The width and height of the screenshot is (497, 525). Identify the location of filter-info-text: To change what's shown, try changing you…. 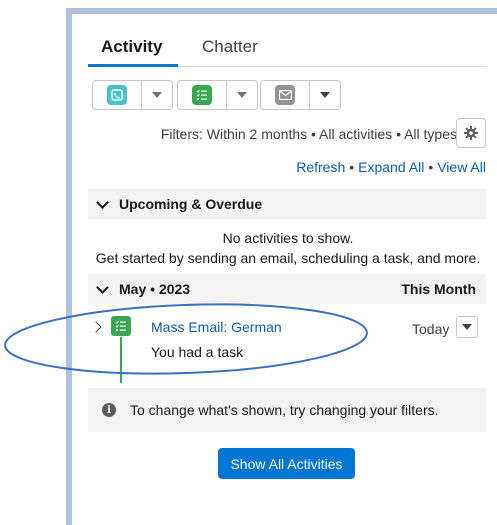
(284, 410).